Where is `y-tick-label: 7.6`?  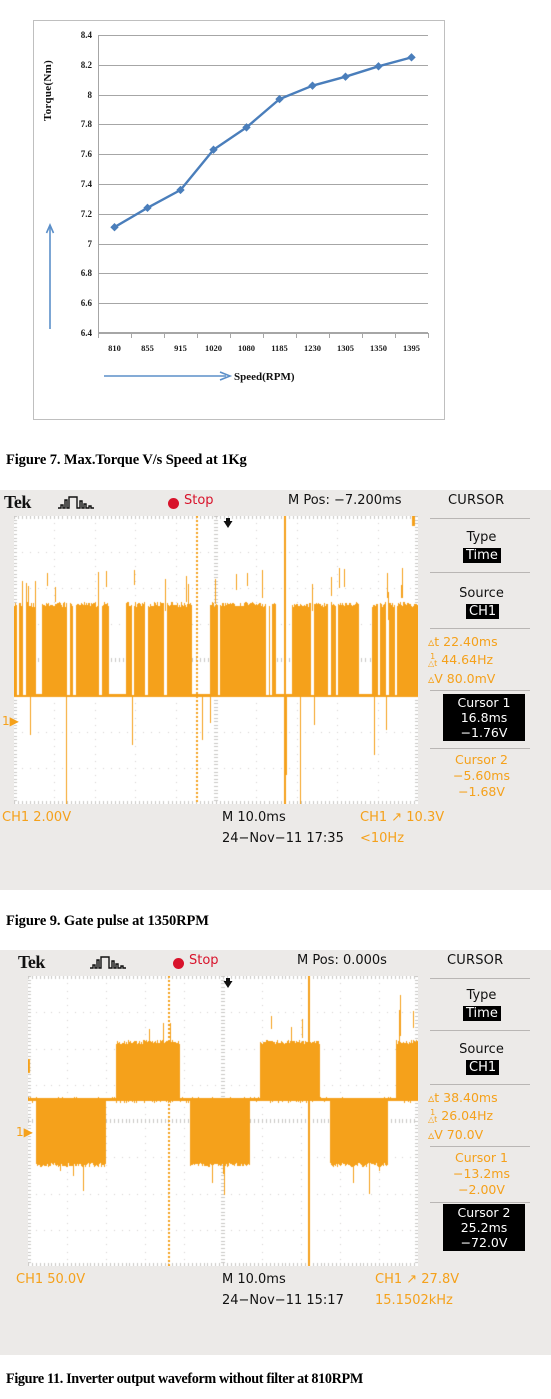
y-tick-label: 7.6 is located at coordinates (86, 154).